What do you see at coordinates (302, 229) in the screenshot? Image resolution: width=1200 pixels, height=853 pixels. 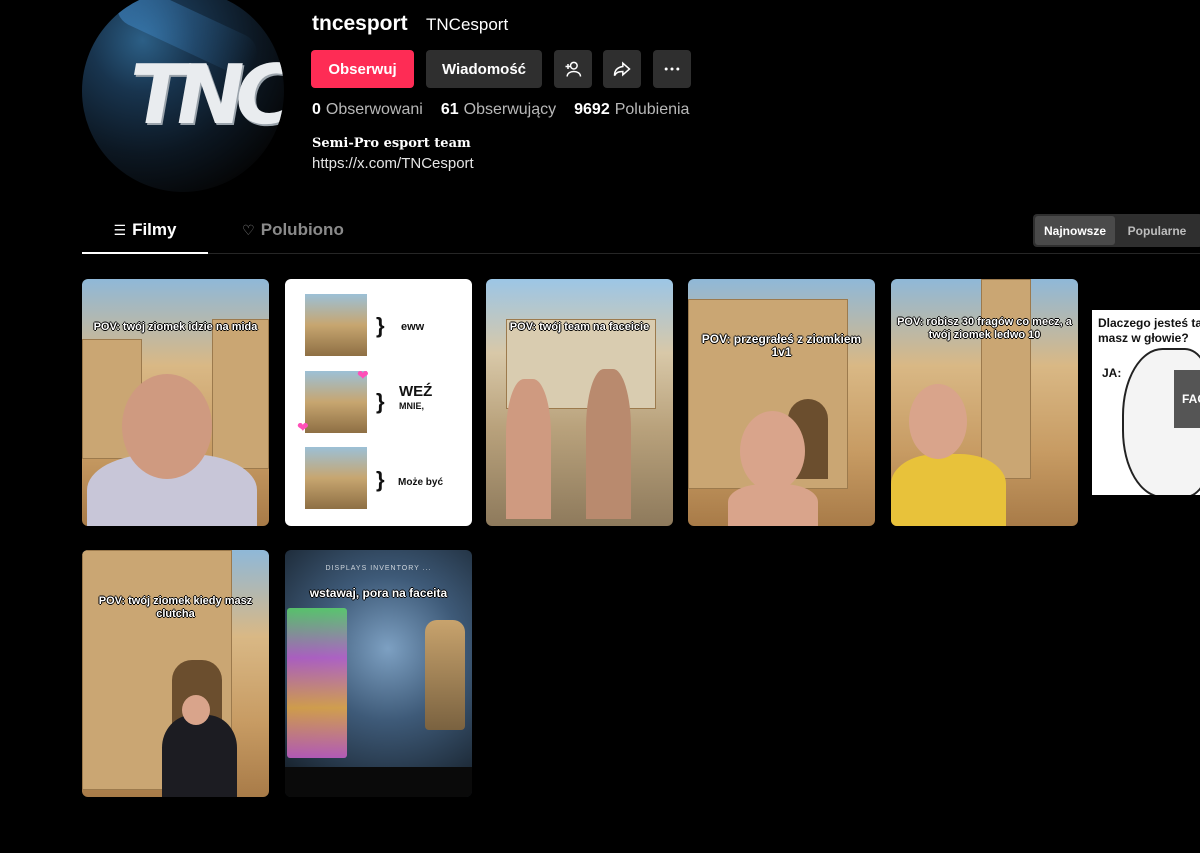 I see `tab-liked-label: Polubiono` at bounding box center [302, 229].